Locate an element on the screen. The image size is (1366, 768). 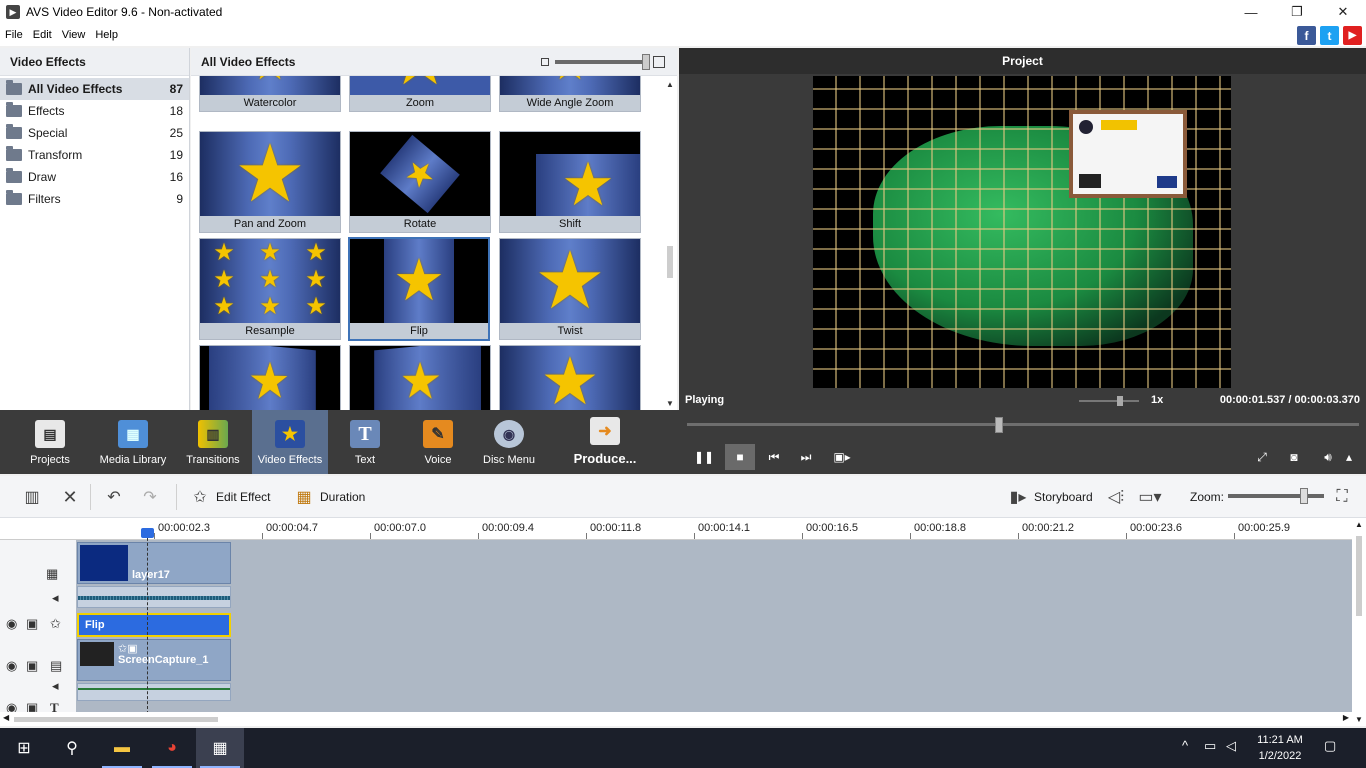
timeline-vertical-scrollbar: ▲ ▼ is located at coordinates (1359, 622).